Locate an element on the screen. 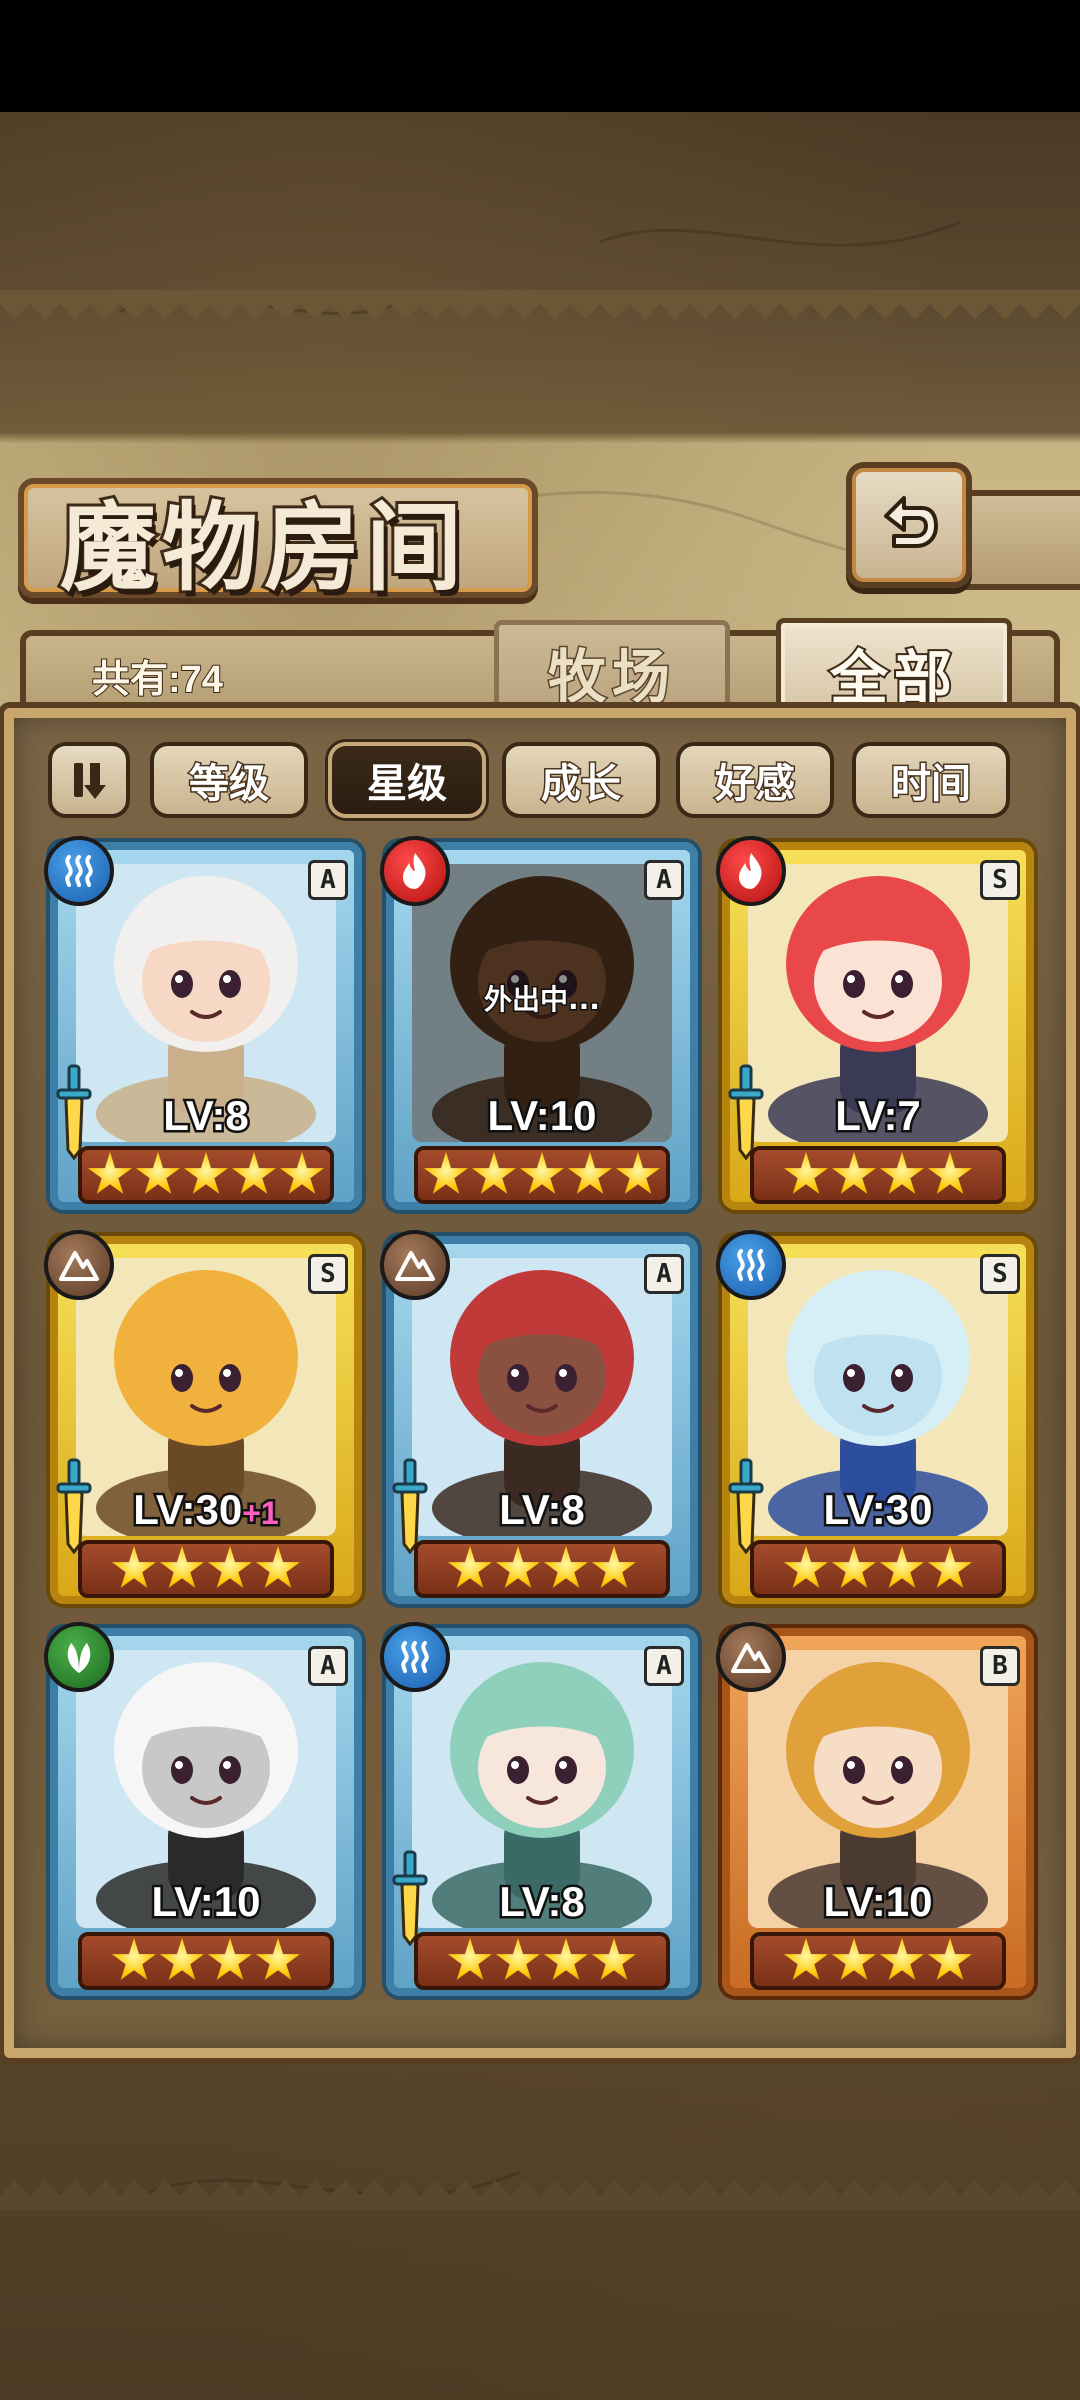 The width and height of the screenshot is (1080, 2400). sort-order-toggle is located at coordinates (89, 780).